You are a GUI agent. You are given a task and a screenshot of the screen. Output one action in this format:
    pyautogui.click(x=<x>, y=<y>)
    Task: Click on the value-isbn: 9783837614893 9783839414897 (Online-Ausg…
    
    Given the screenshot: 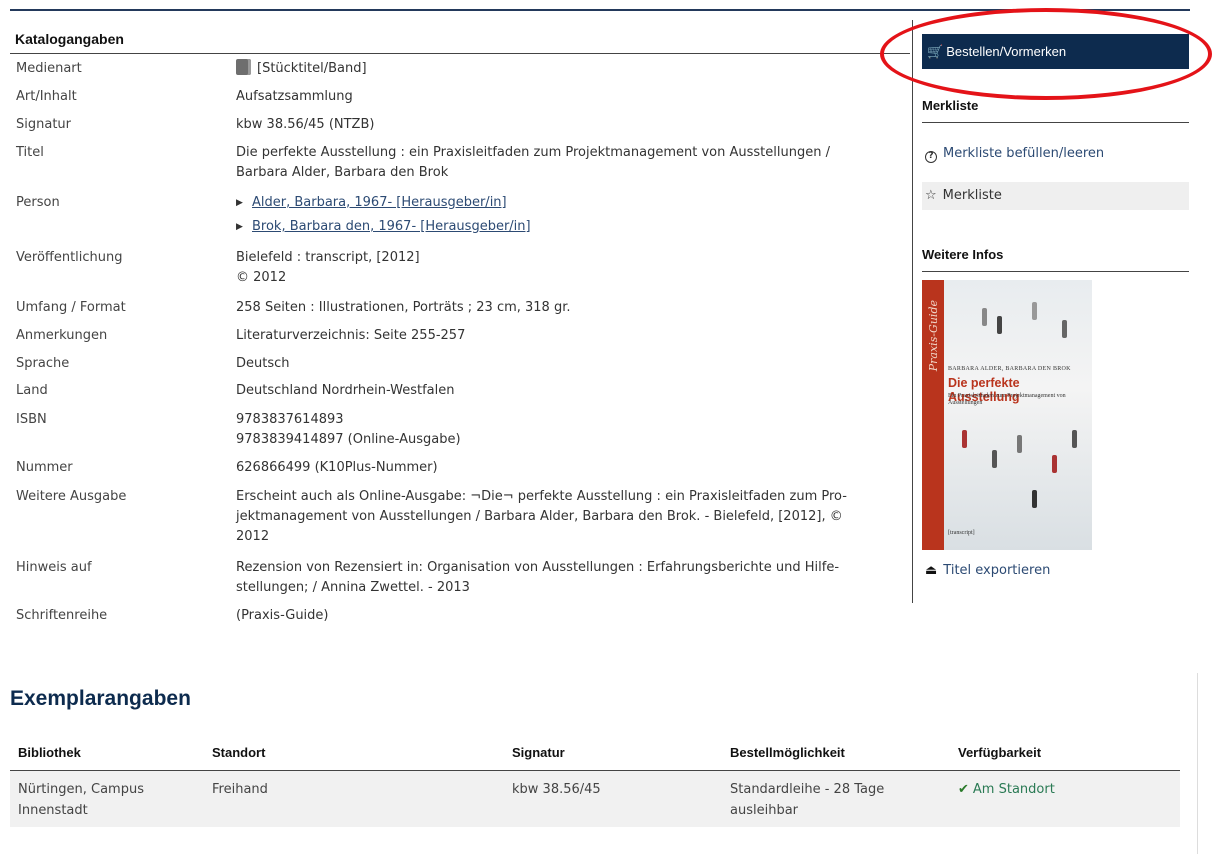 What is the action you would take?
    pyautogui.click(x=348, y=429)
    